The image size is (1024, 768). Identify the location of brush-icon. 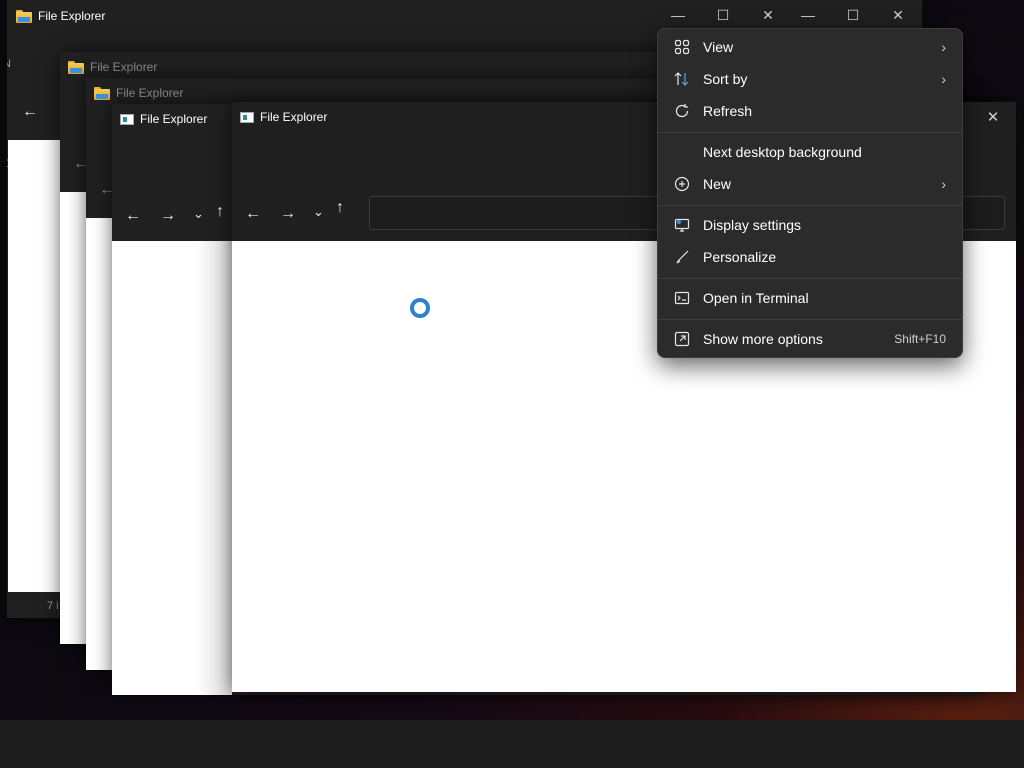
(682, 257).